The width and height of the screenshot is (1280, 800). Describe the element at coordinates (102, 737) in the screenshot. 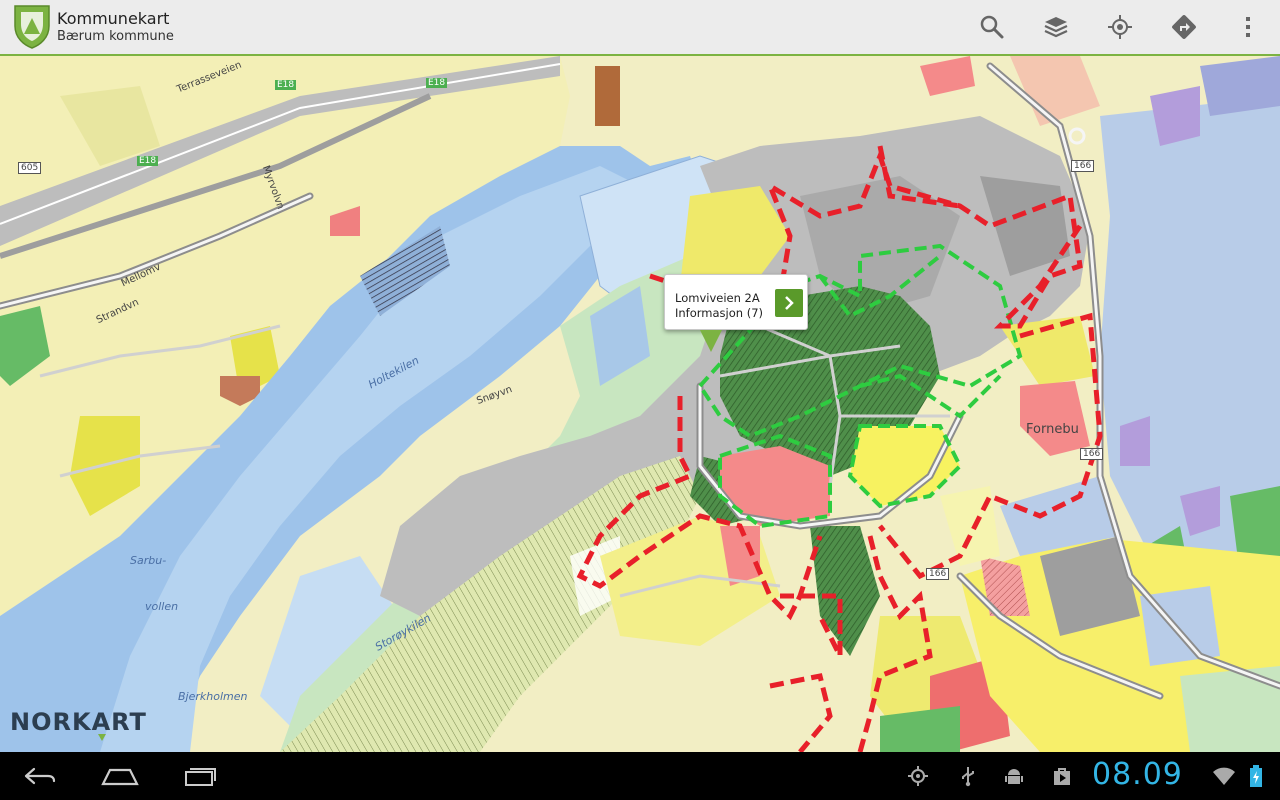

I see `norkart-logo-mark-icon` at that location.